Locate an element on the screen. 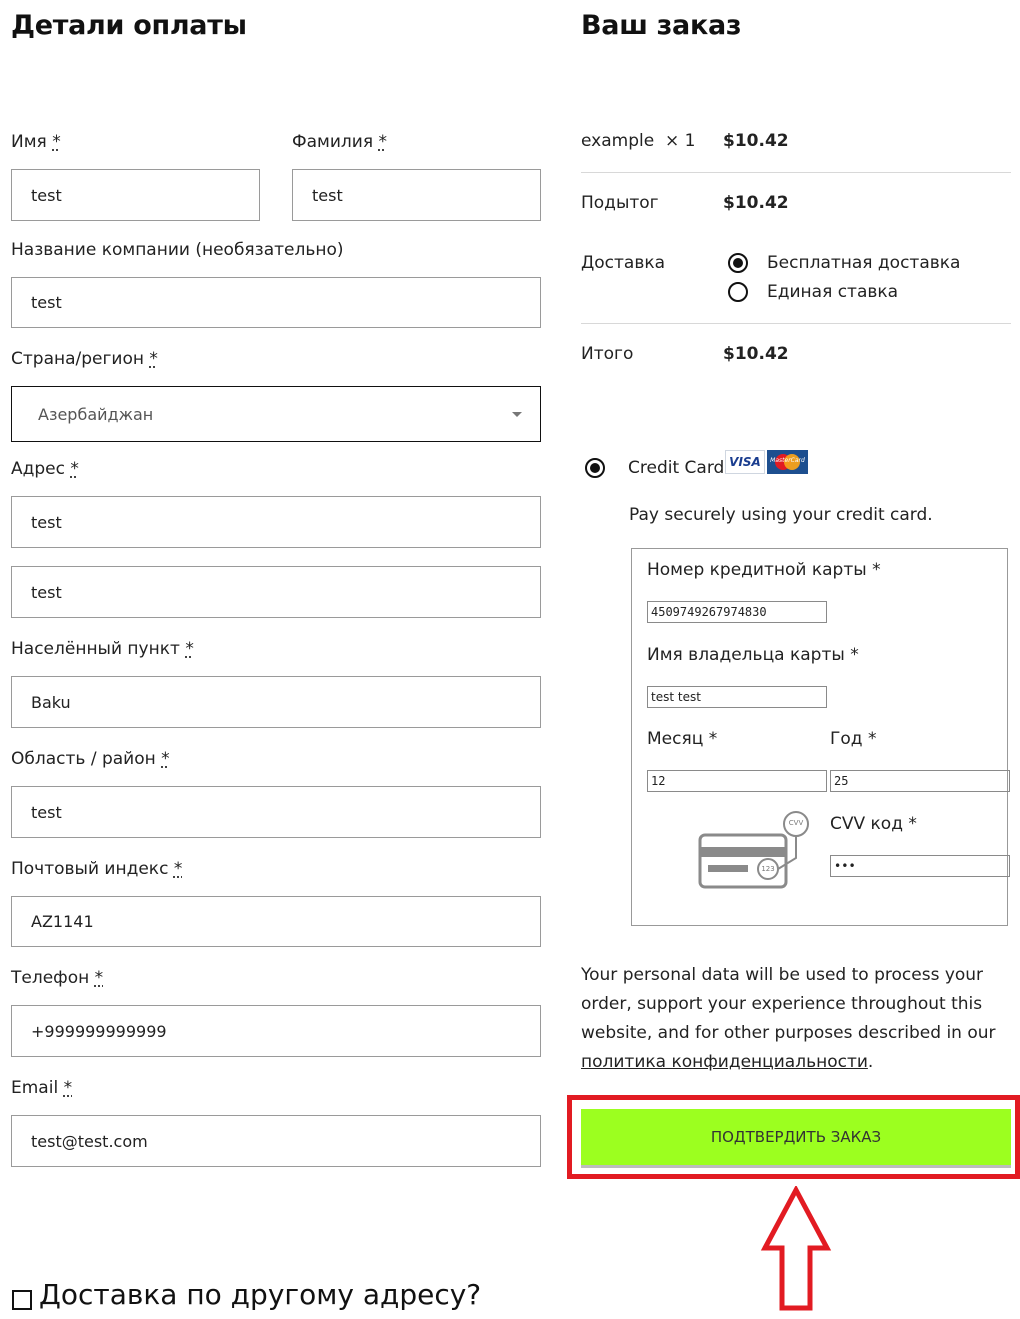 This screenshot has height=1319, width=1020. shipping-label: Доставка is located at coordinates (623, 263).